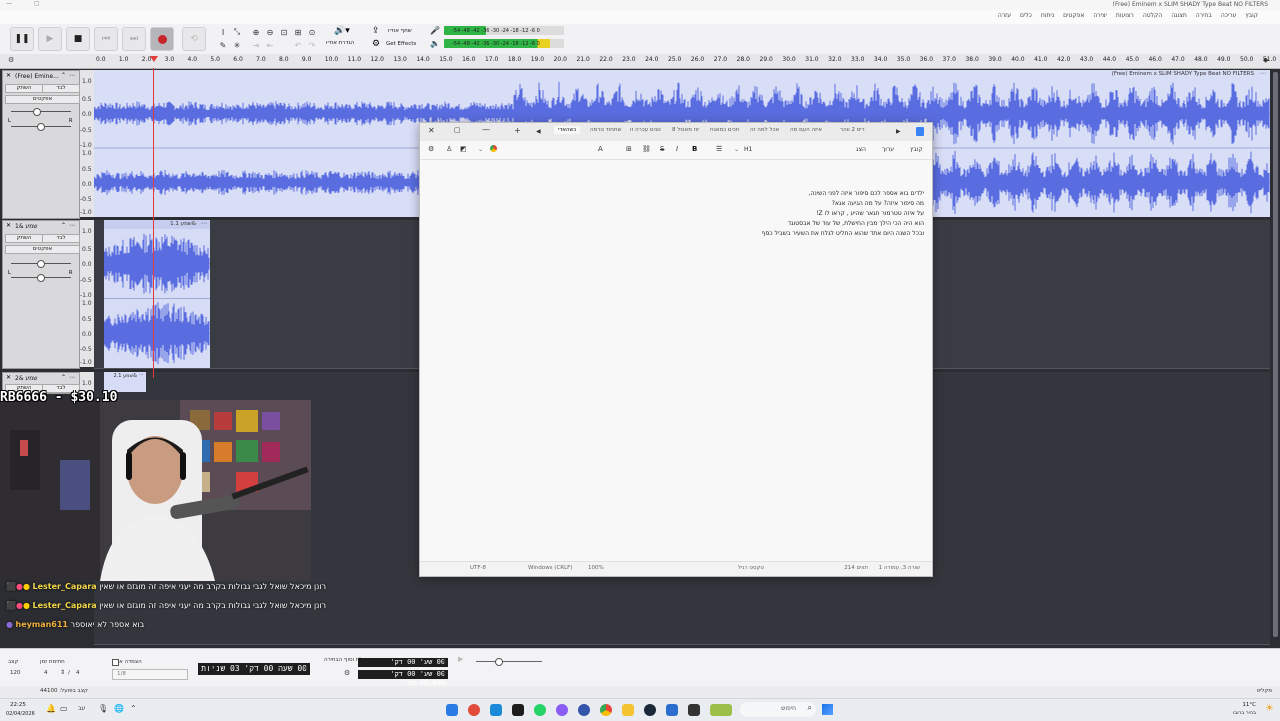 The image size is (1280, 721). I want to click on menu-item: קובץ, so click(1251, 15).